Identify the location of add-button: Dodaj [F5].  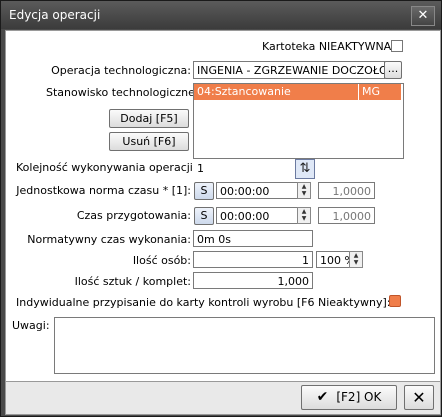
(149, 118).